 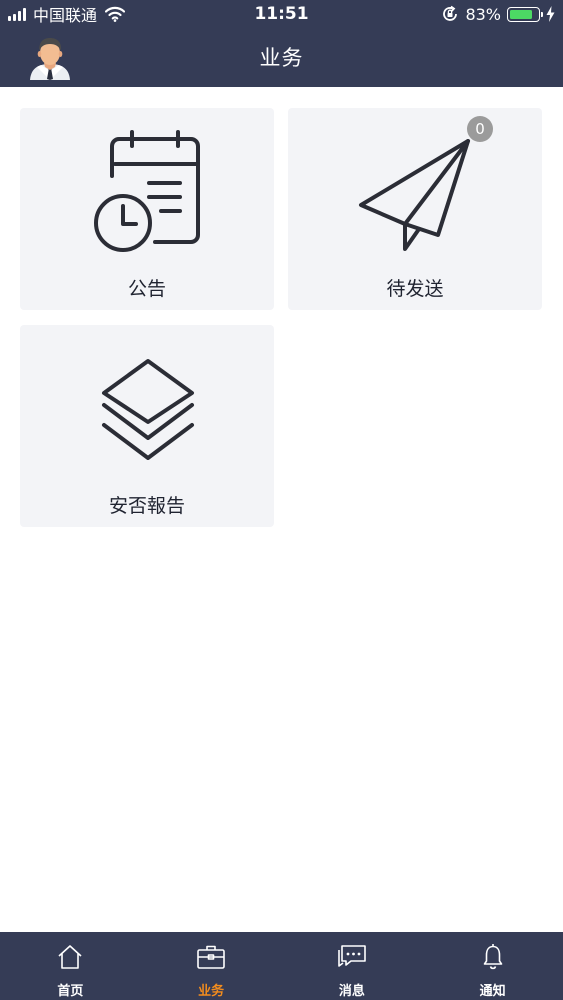 I want to click on tile-label: 待发送, so click(x=415, y=289).